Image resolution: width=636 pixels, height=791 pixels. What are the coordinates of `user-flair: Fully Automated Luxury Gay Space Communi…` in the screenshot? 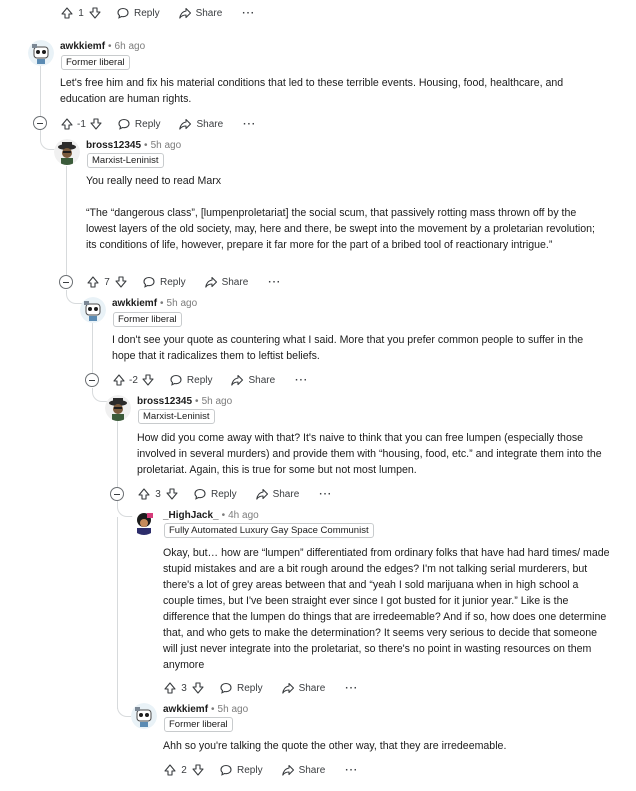 It's located at (269, 530).